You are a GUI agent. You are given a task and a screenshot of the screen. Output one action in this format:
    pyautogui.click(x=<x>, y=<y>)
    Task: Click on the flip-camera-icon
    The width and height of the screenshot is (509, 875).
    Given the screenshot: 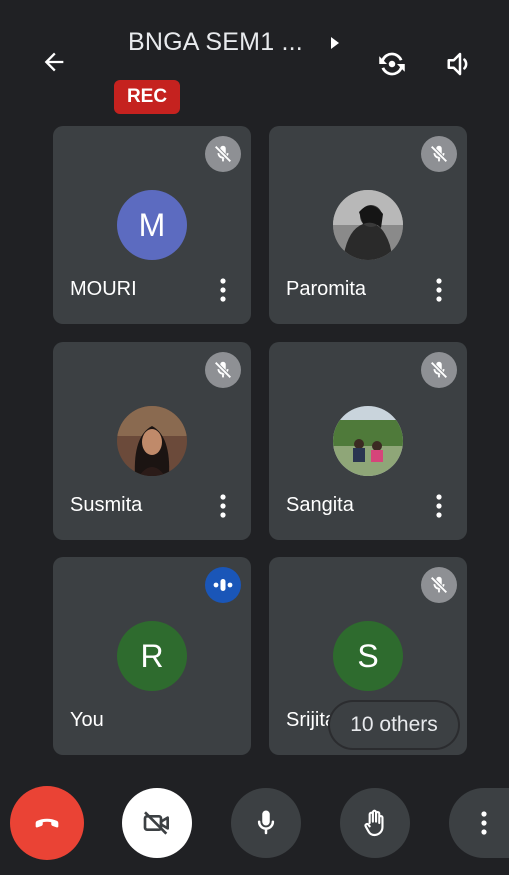 What is the action you would take?
    pyautogui.click(x=392, y=64)
    